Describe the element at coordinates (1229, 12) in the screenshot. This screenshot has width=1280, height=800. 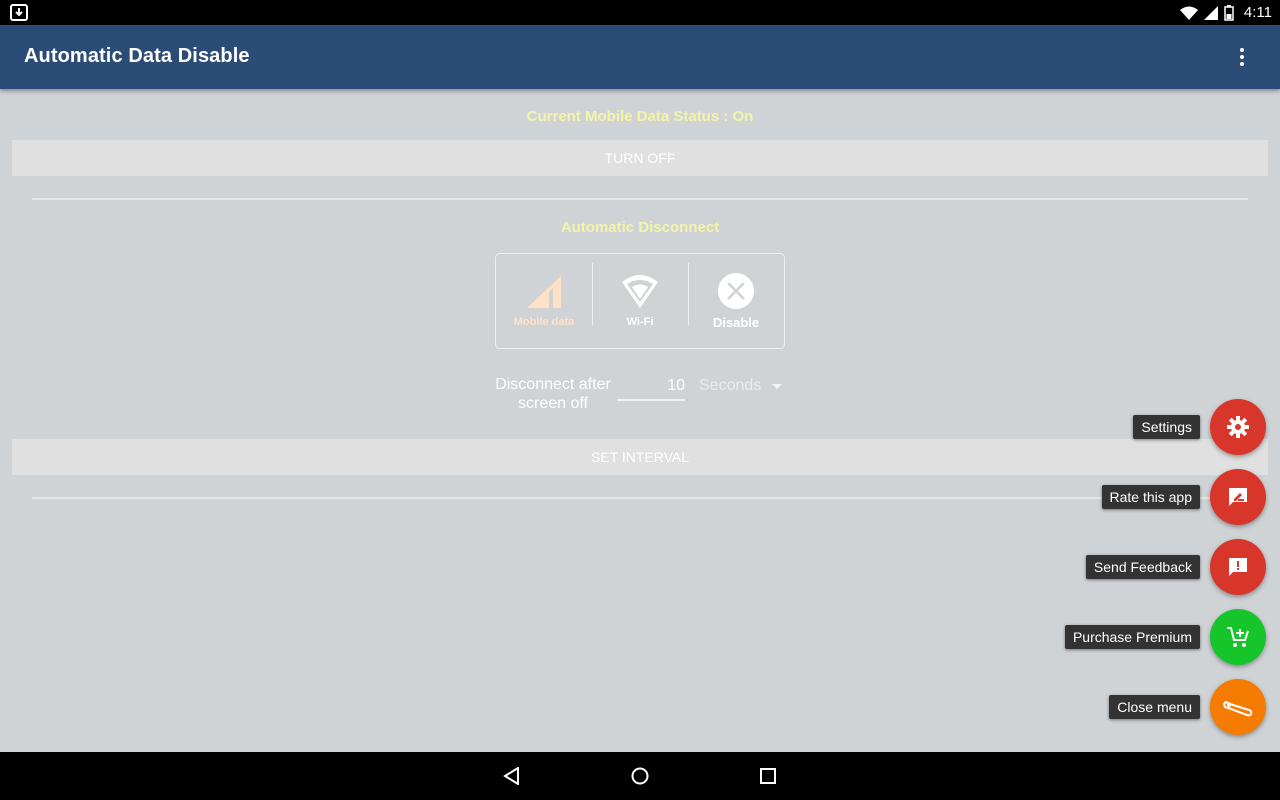
I see `battery-icon` at that location.